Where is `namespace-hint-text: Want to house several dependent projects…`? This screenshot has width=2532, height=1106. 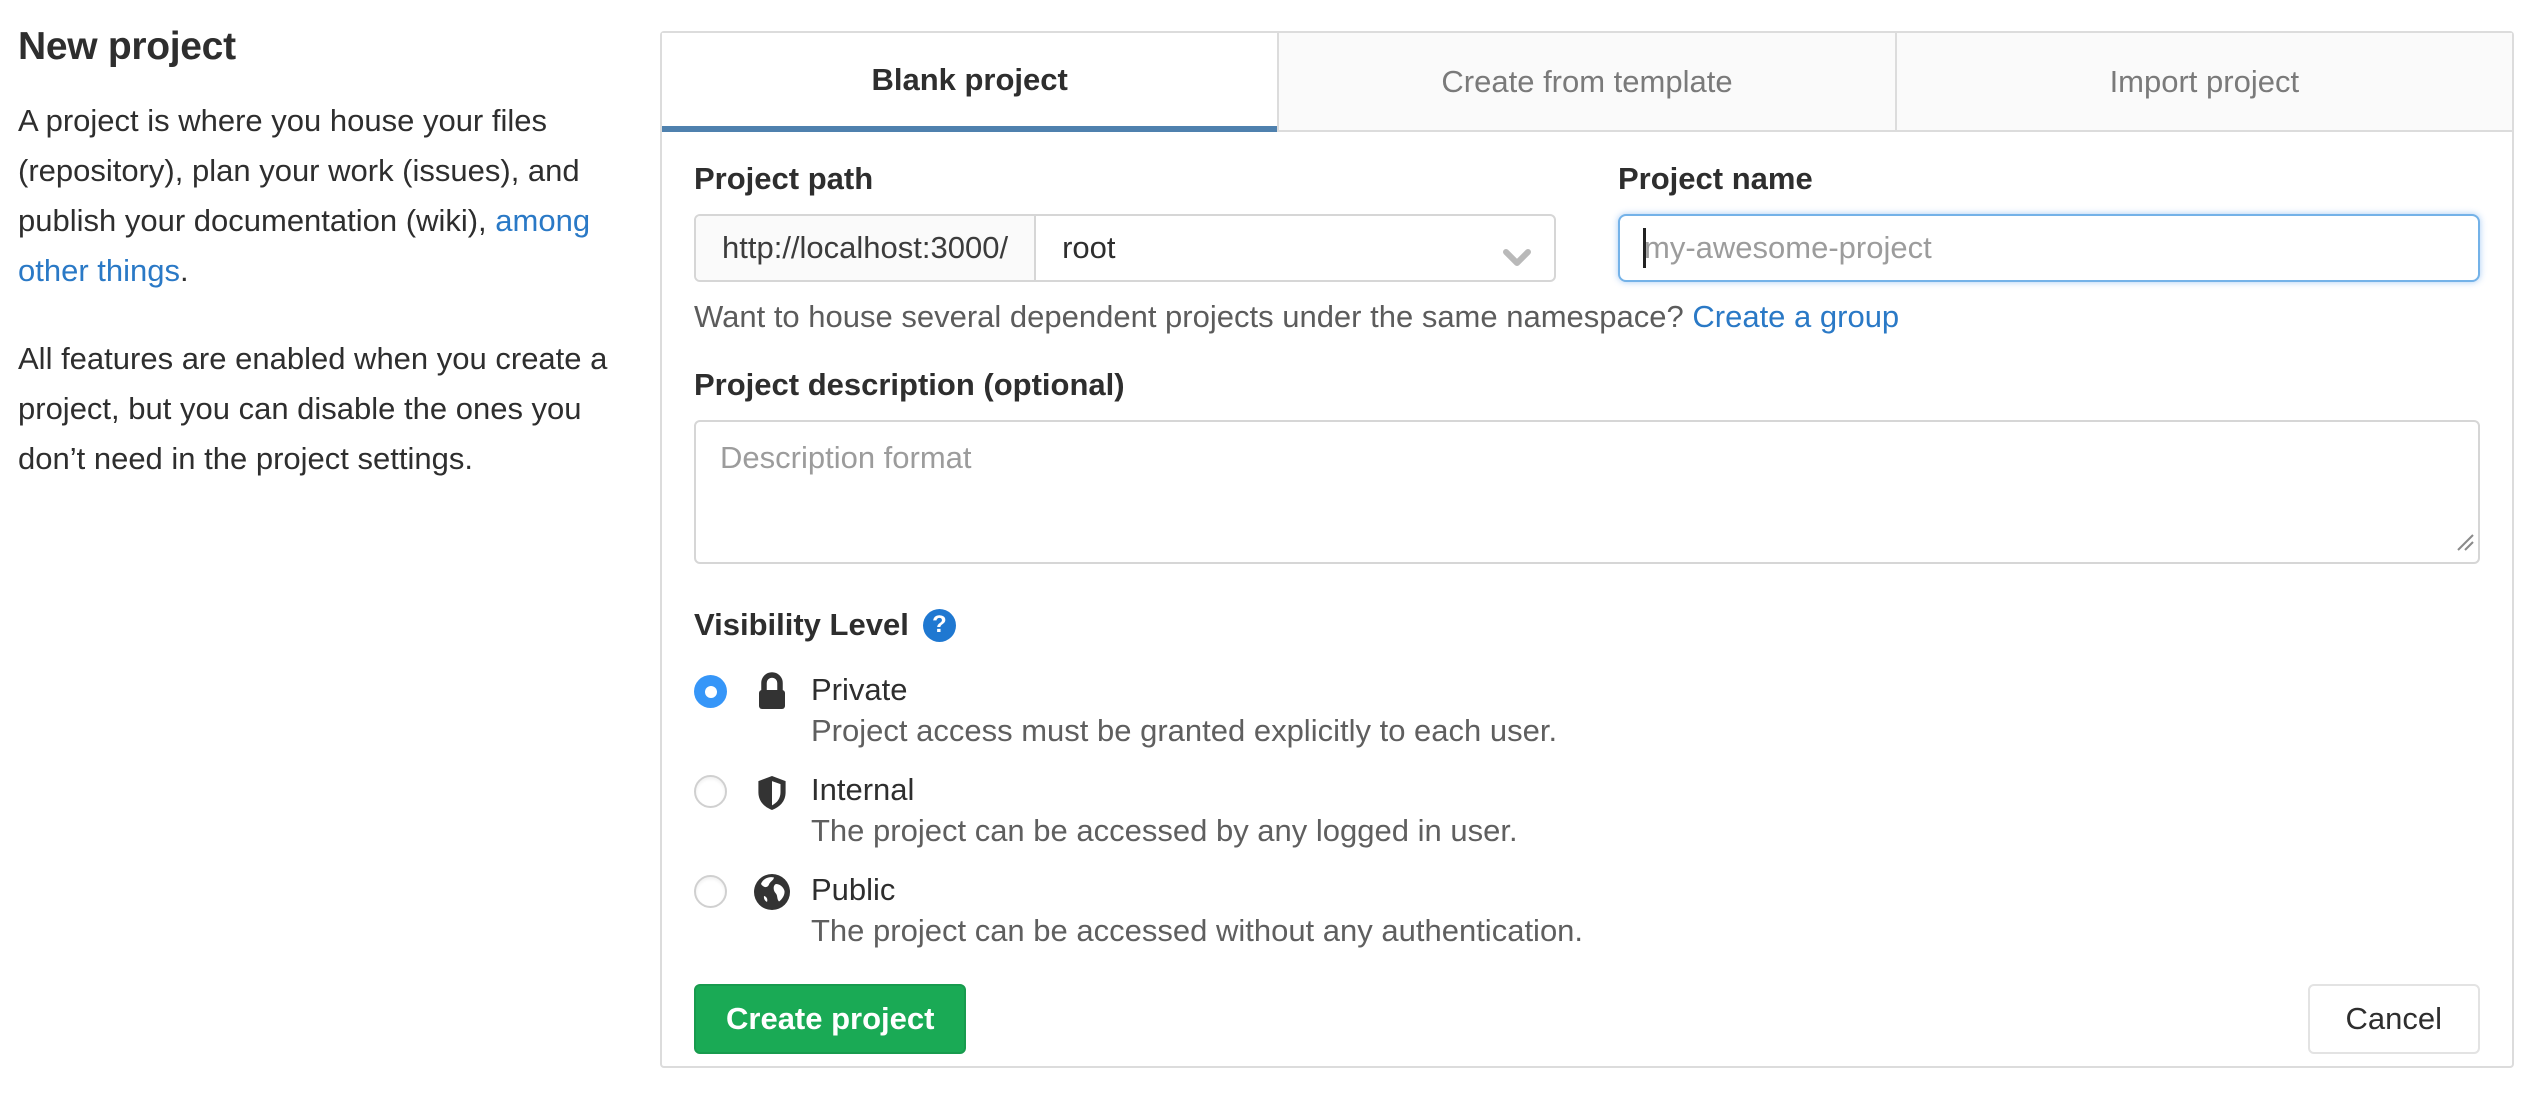
namespace-hint-text: Want to house several dependent projects… is located at coordinates (1189, 316).